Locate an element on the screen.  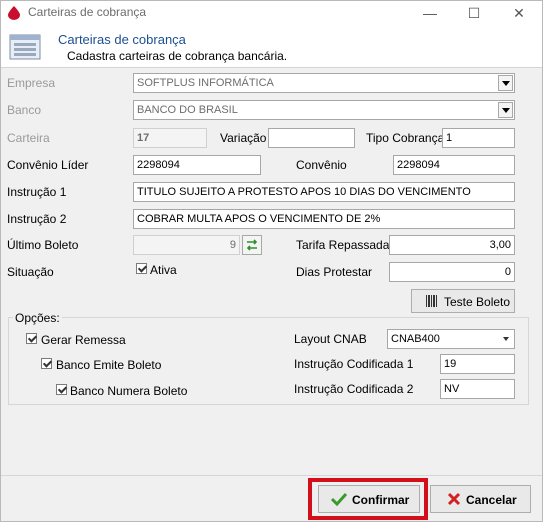
close-button: ✕ is located at coordinates (519, 13).